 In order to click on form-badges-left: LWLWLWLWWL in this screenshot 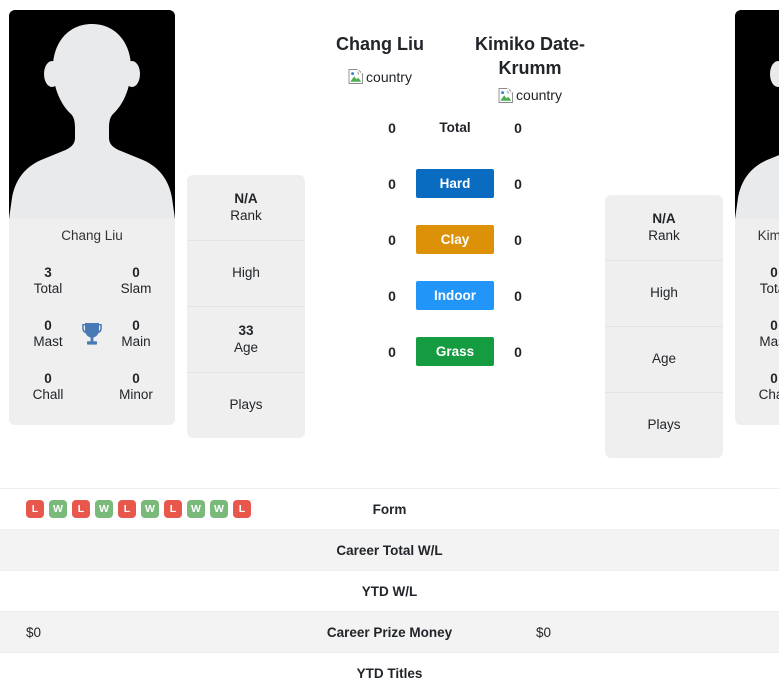, I will do `click(150, 509)`.